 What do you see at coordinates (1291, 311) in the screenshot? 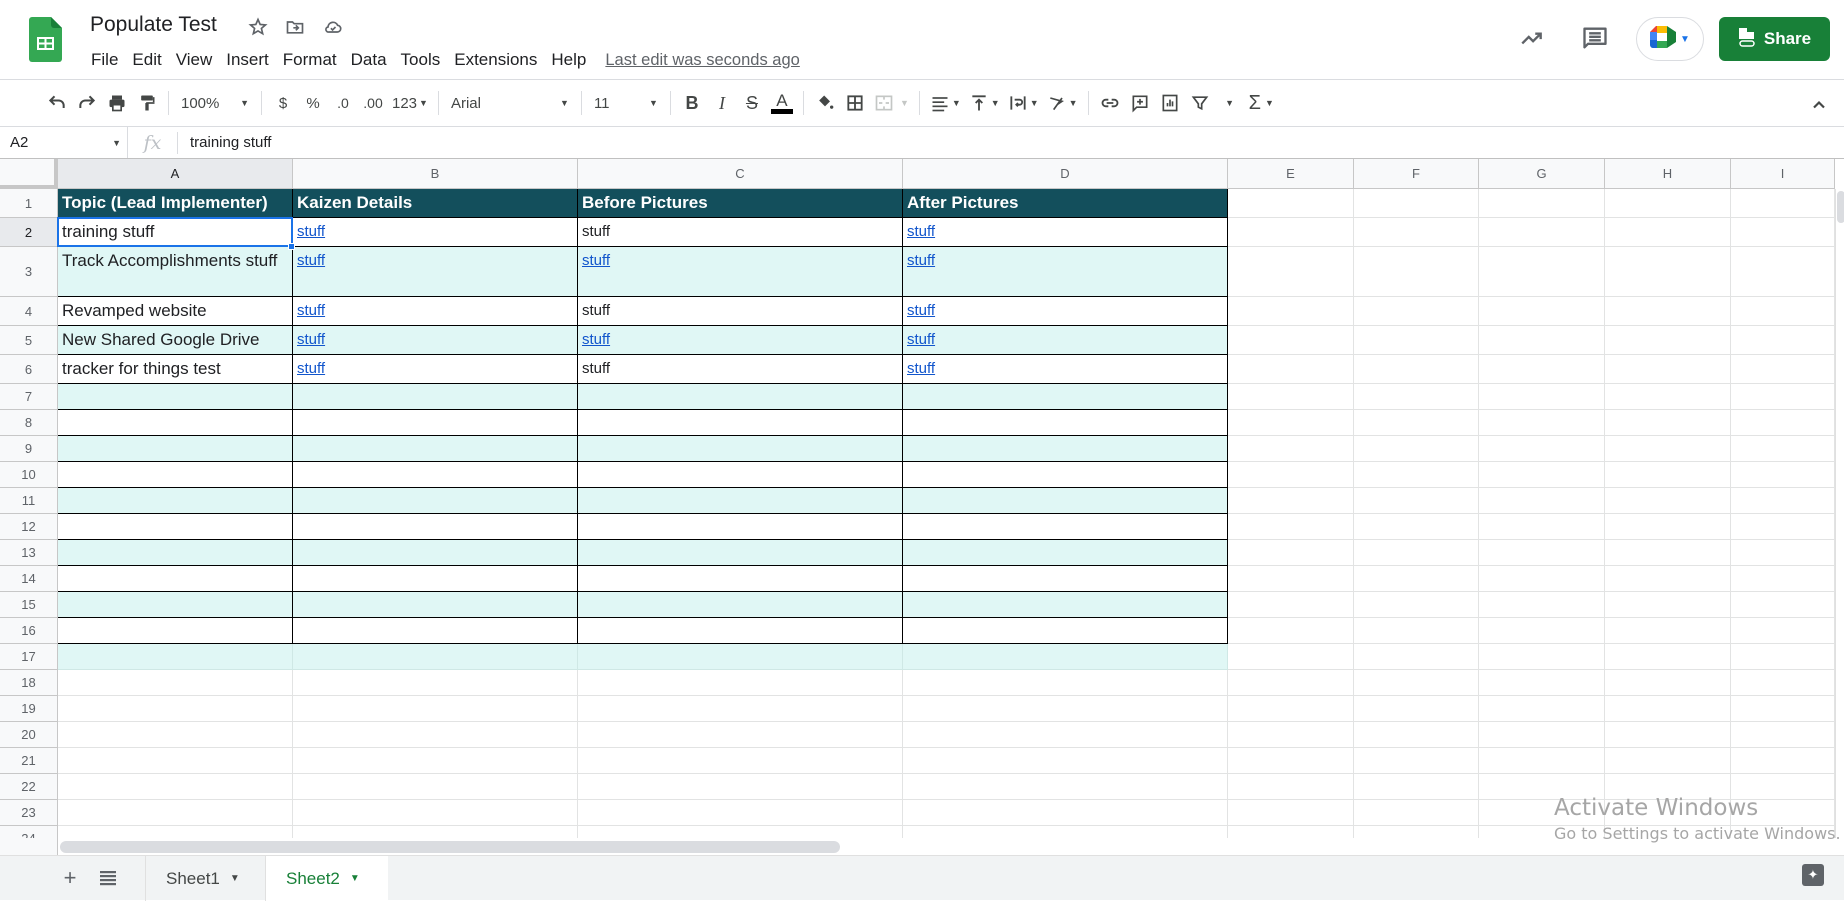
I see `cell-e4` at bounding box center [1291, 311].